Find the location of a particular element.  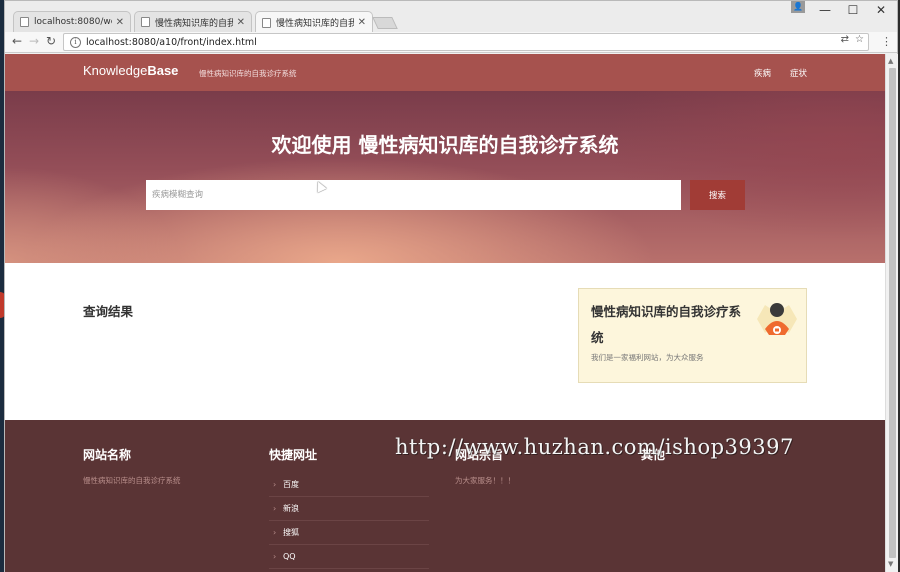

tab-localhost: localhost:8080/webtoo ✕ is located at coordinates (72, 21).